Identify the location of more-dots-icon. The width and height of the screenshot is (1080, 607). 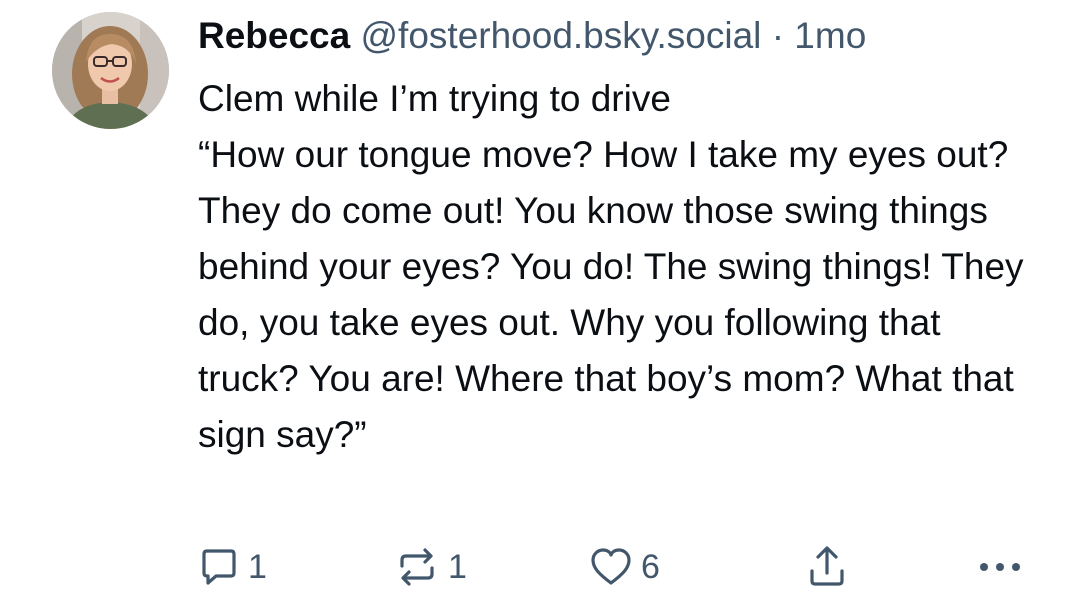
(1000, 567).